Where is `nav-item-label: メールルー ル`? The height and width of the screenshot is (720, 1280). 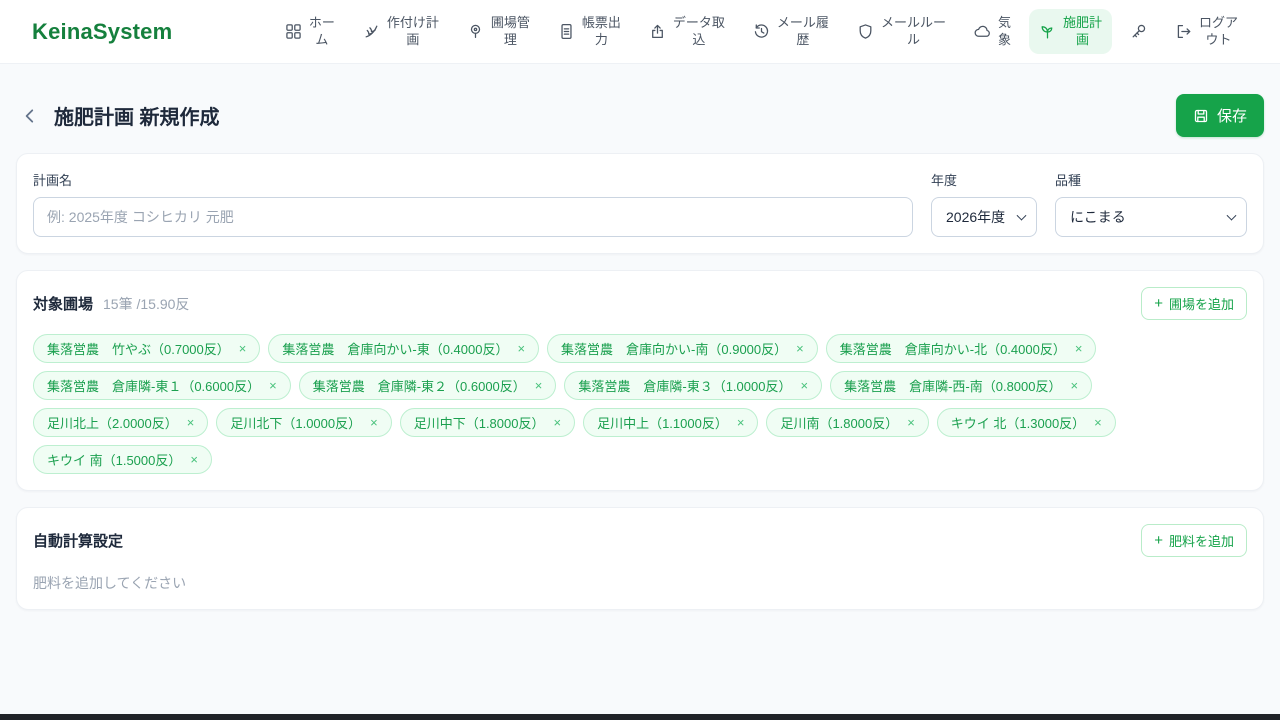
nav-item-label: メールルー ル is located at coordinates (913, 30).